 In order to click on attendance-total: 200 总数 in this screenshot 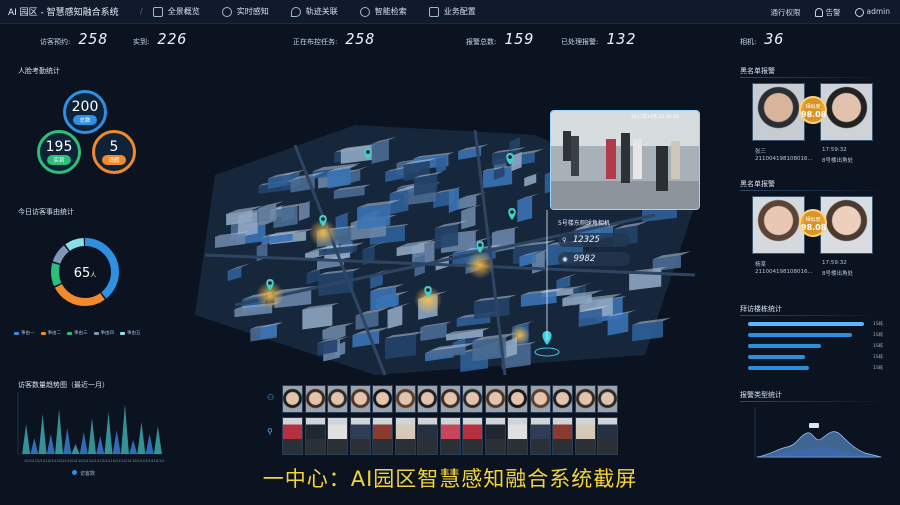, I will do `click(85, 112)`.